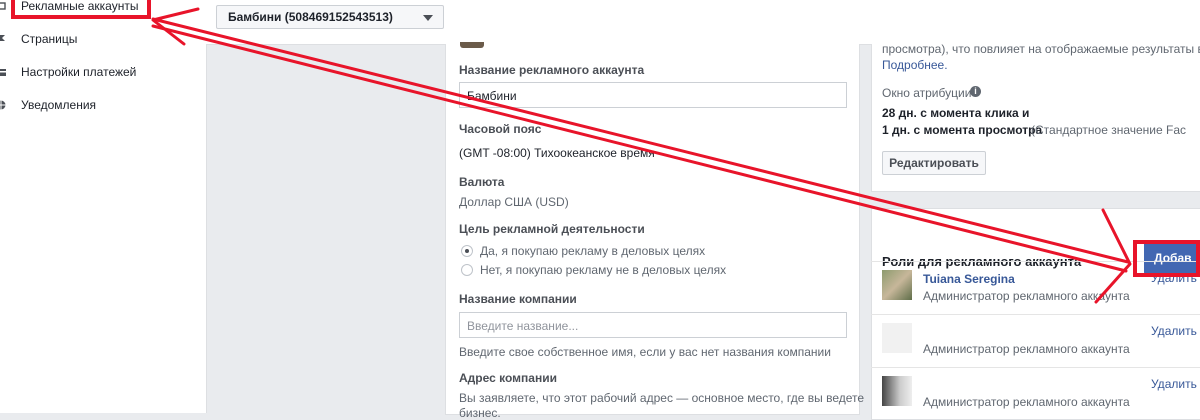  I want to click on sidebar-item-label: Уведомления, so click(59, 105).